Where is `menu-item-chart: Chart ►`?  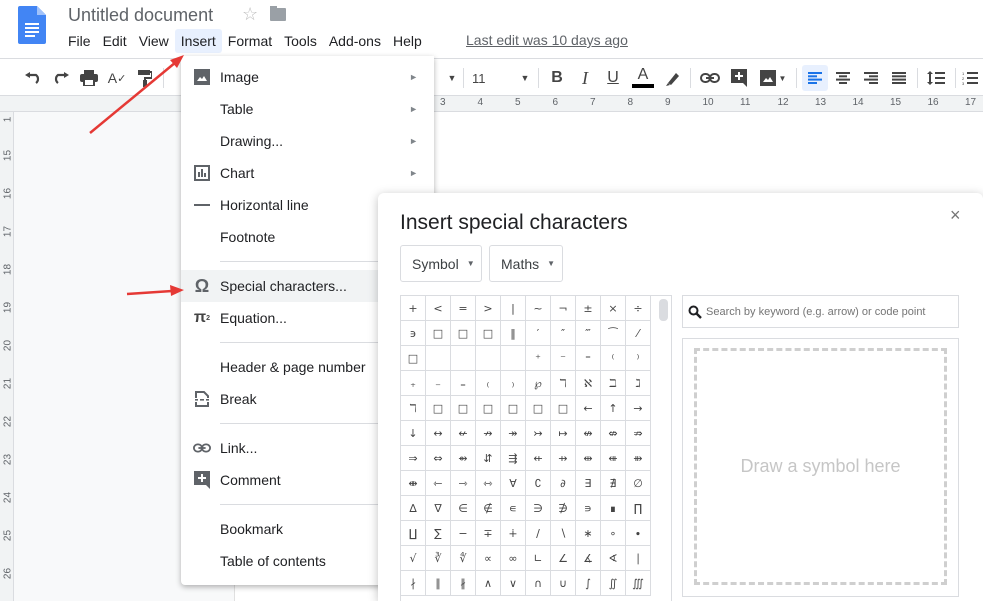 menu-item-chart: Chart ► is located at coordinates (307, 173).